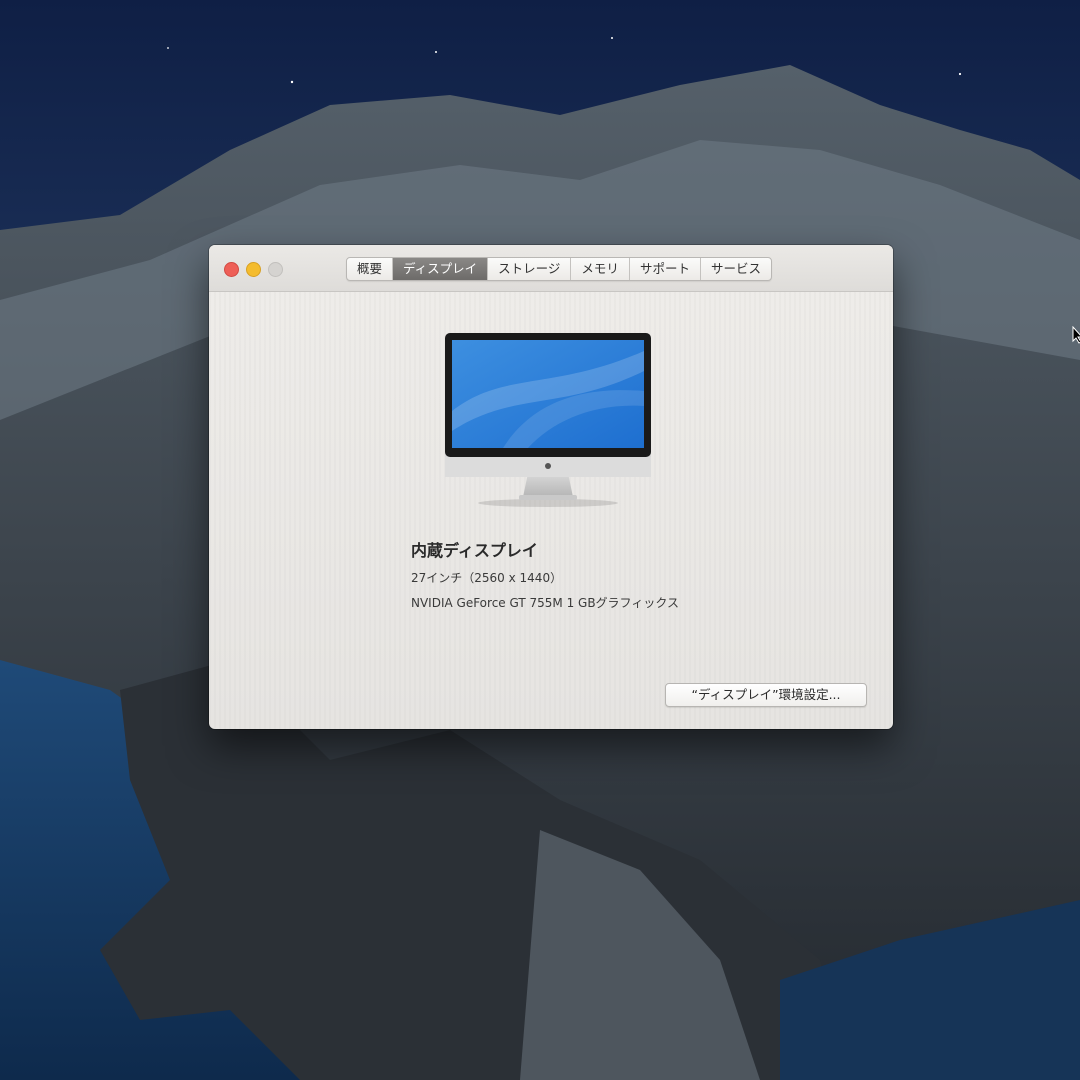 This screenshot has height=1080, width=1080. Describe the element at coordinates (545, 603) in the screenshot. I see `display-gpu: NVIDIA GeForce GT 755M 1 GBグラフィックス` at that location.